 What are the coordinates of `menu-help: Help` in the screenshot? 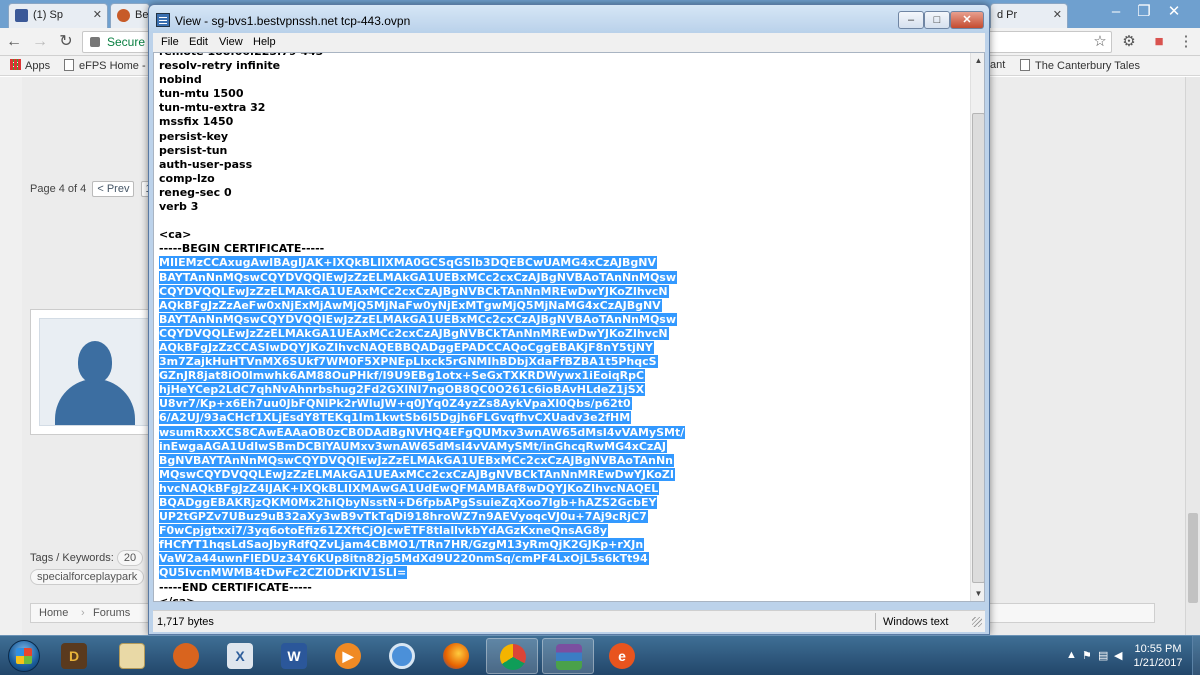 It's located at (264, 42).